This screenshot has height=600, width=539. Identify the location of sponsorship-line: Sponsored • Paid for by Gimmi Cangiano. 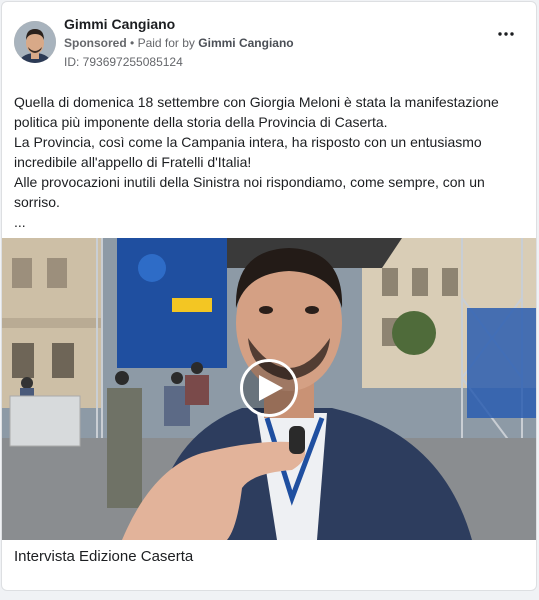
(179, 43).